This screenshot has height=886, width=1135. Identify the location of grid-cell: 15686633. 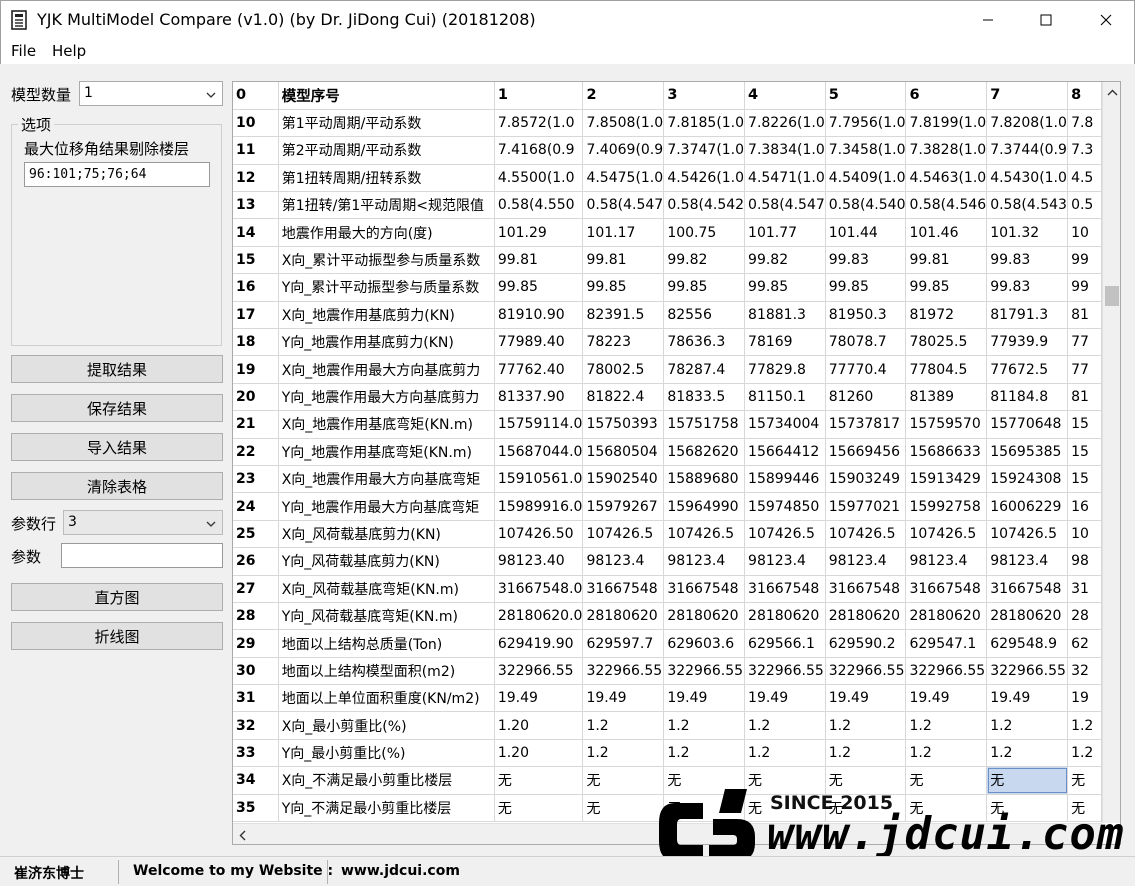
(946, 452).